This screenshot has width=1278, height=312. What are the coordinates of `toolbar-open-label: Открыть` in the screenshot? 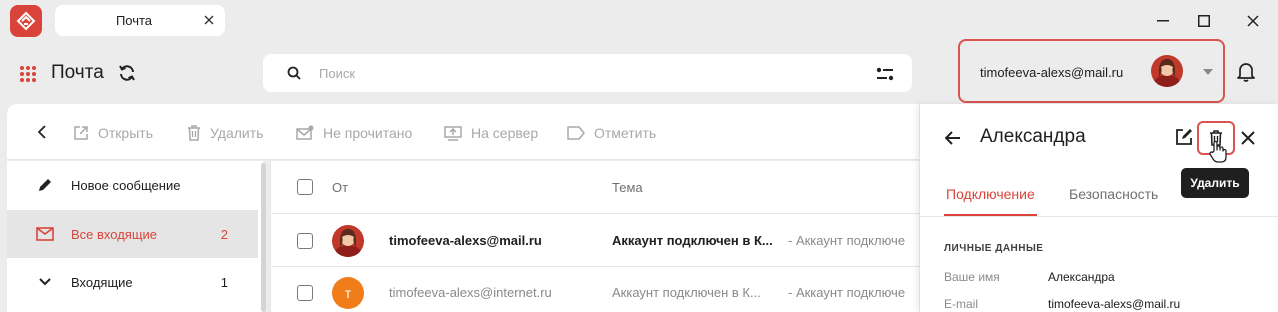 It's located at (125, 133).